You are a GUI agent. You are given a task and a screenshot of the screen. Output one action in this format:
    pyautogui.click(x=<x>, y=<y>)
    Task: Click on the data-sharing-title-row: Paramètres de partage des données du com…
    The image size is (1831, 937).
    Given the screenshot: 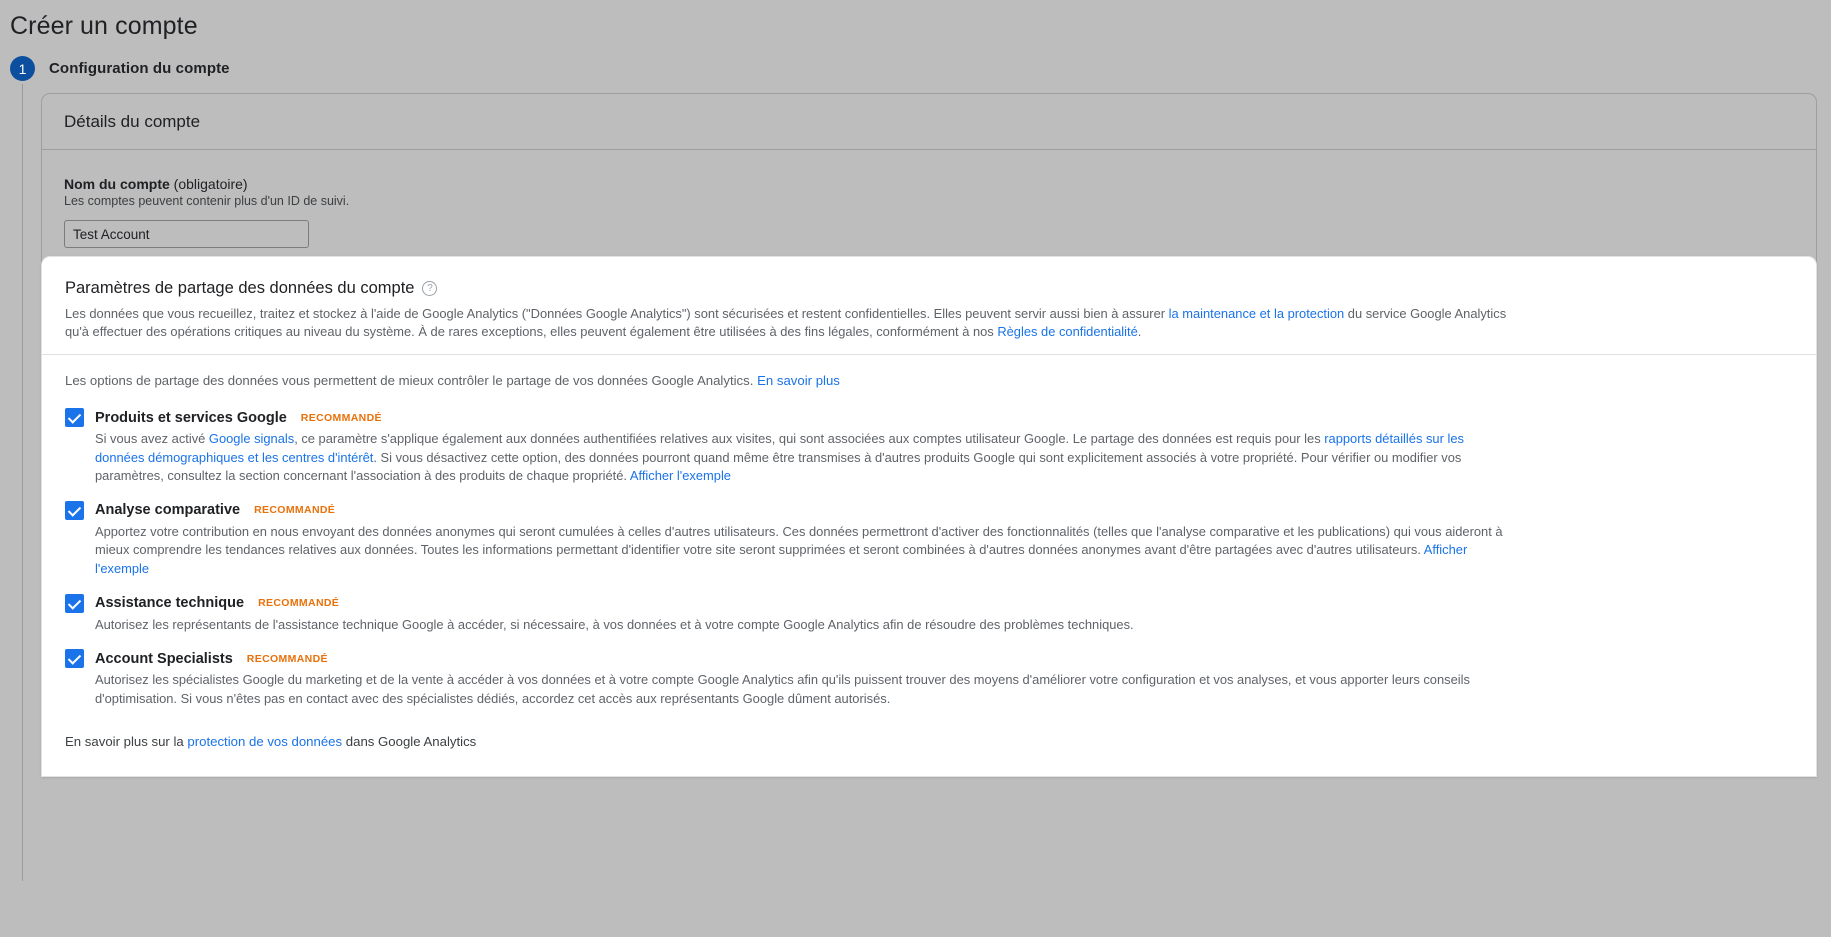 What is the action you would take?
    pyautogui.click(x=929, y=288)
    